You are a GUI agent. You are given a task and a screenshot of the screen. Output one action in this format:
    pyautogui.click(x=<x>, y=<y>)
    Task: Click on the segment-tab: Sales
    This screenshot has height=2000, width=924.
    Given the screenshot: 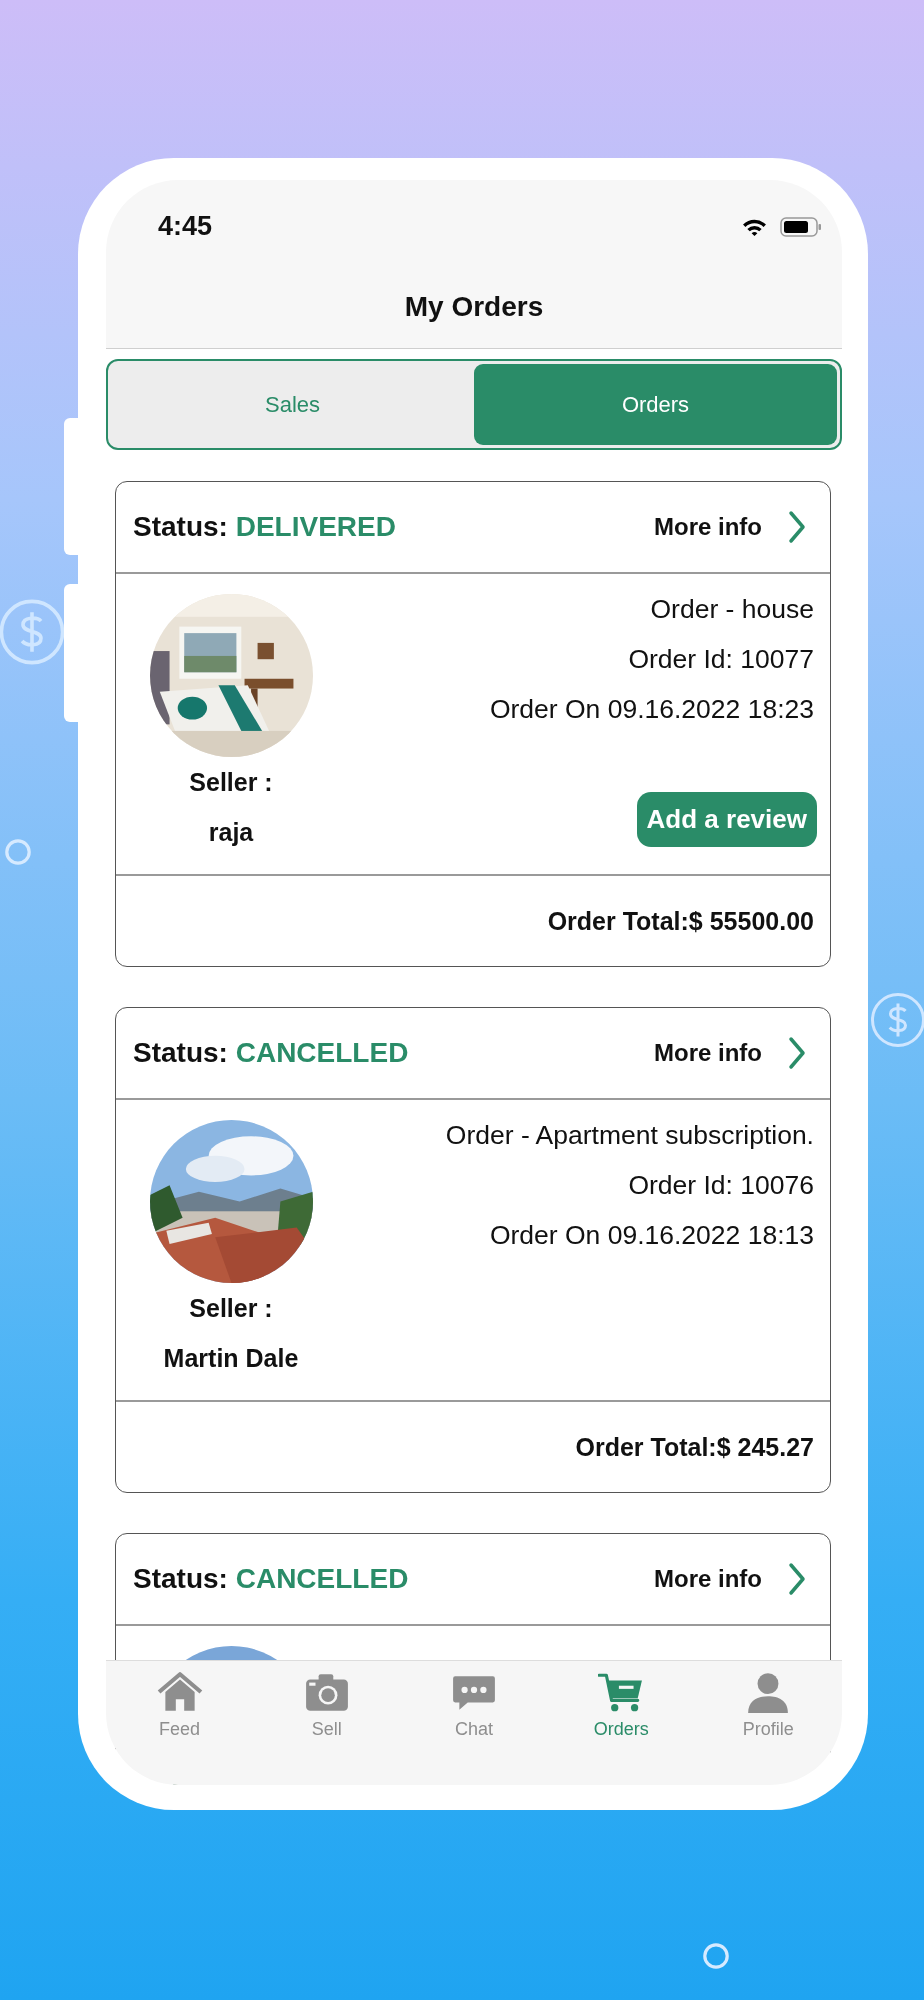 What is the action you would take?
    pyautogui.click(x=292, y=404)
    